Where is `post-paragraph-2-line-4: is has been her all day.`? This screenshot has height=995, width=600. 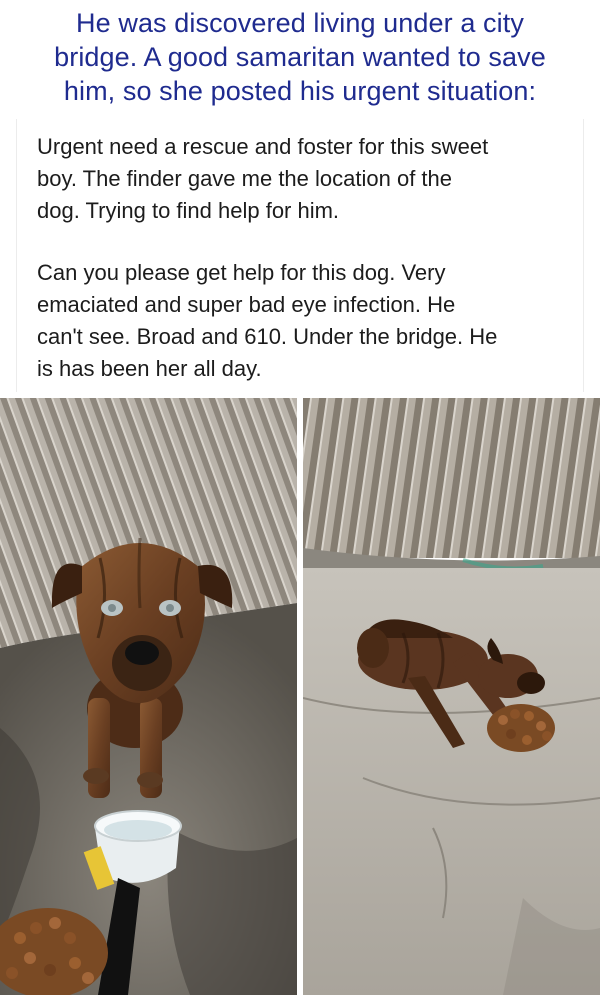
post-paragraph-2-line-4: is has been her all day. is located at coordinates (149, 368).